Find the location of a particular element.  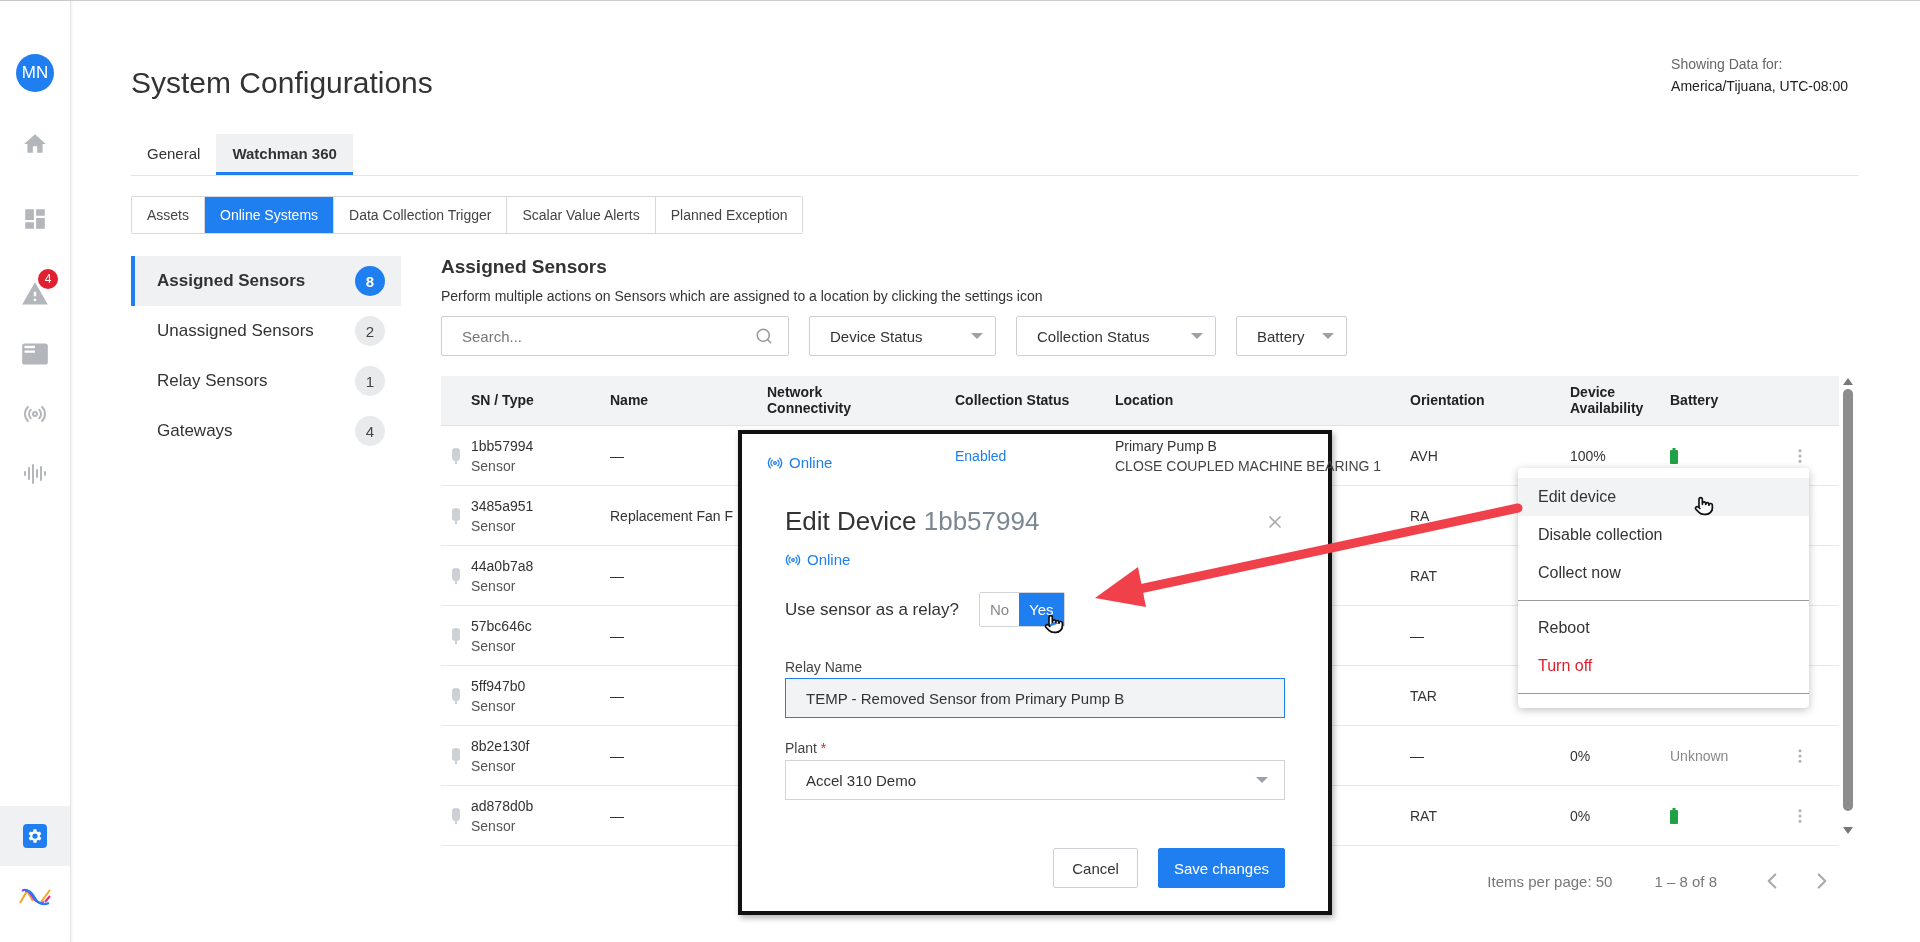

orientation: RA is located at coordinates (1420, 515).